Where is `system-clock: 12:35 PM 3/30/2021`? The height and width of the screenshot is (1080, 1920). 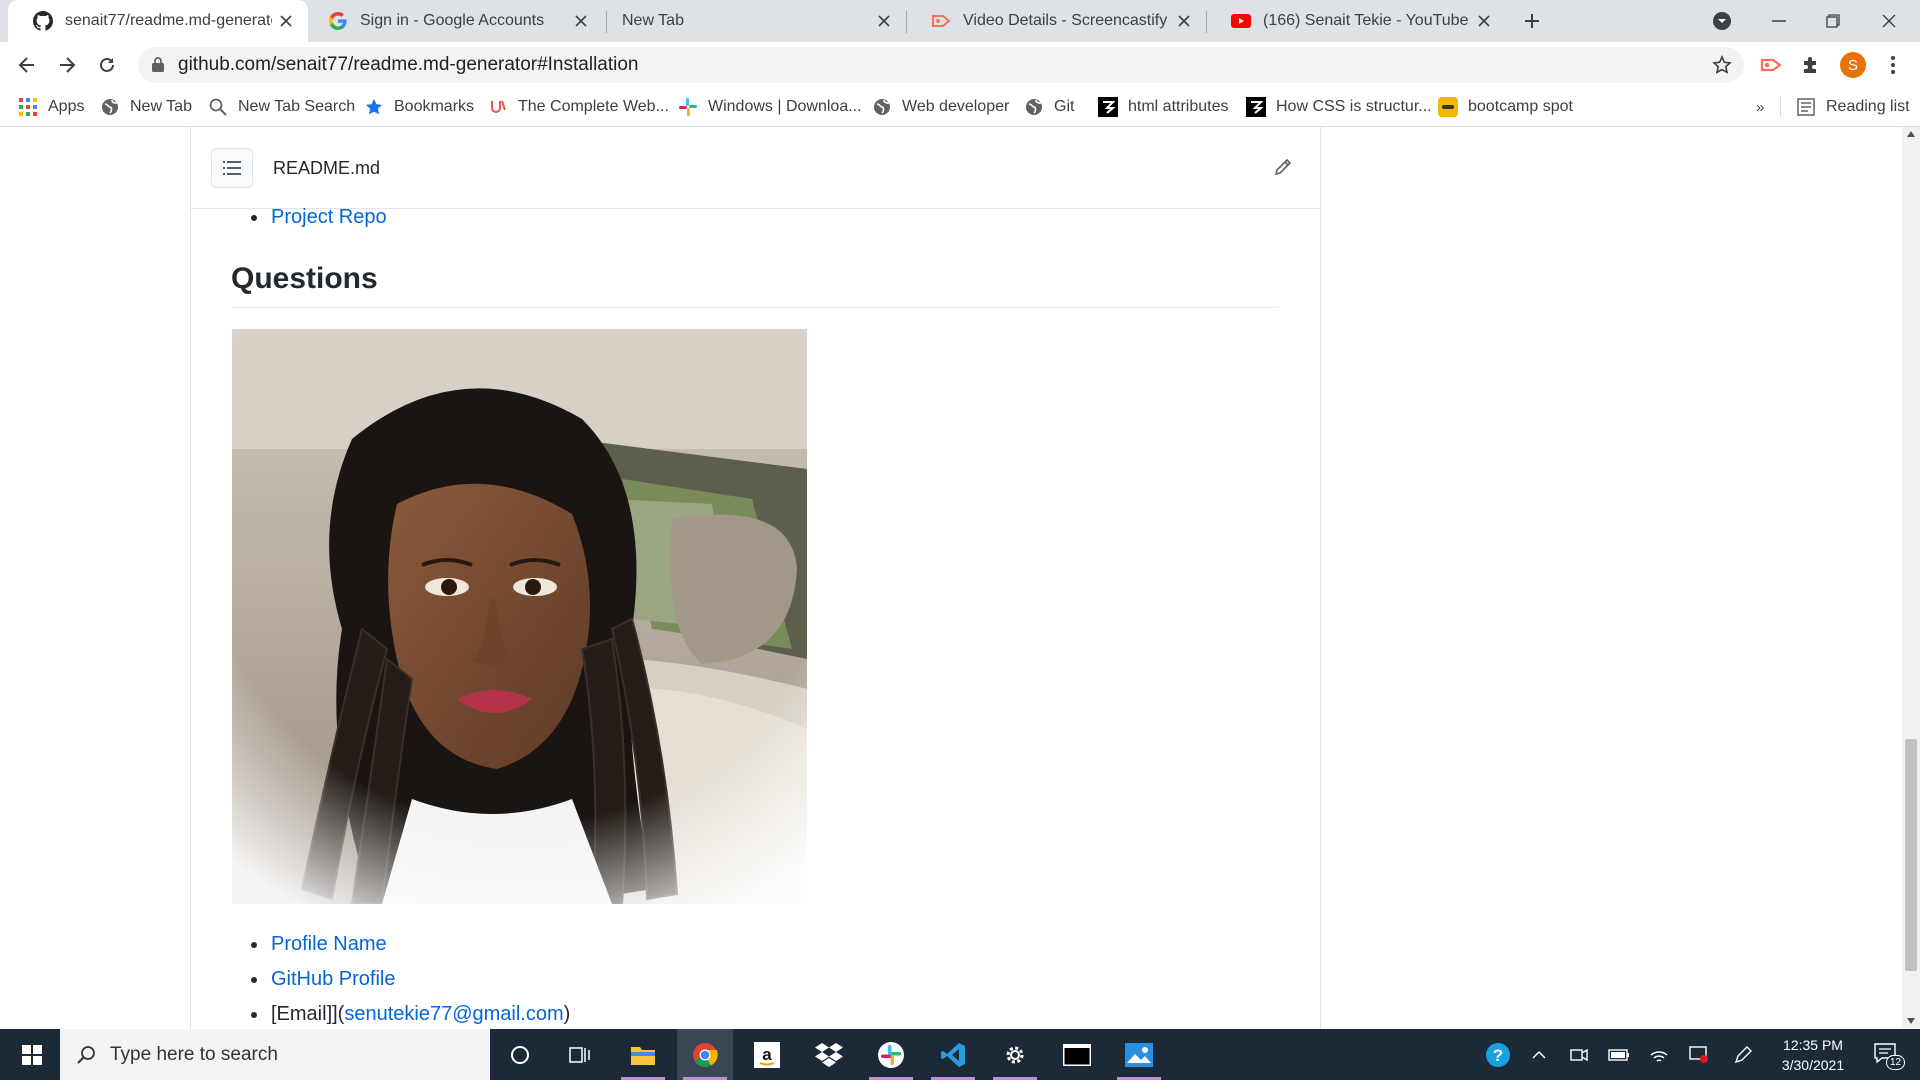 system-clock: 12:35 PM 3/30/2021 is located at coordinates (1813, 1054).